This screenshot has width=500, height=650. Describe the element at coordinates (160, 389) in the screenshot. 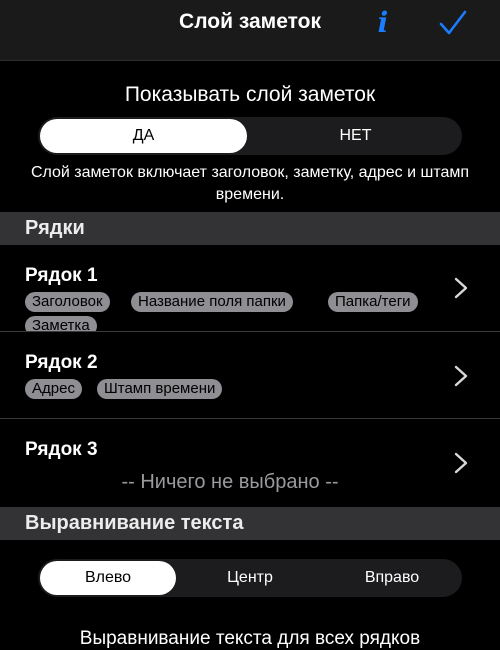

I see `chip: Штамп времени` at that location.